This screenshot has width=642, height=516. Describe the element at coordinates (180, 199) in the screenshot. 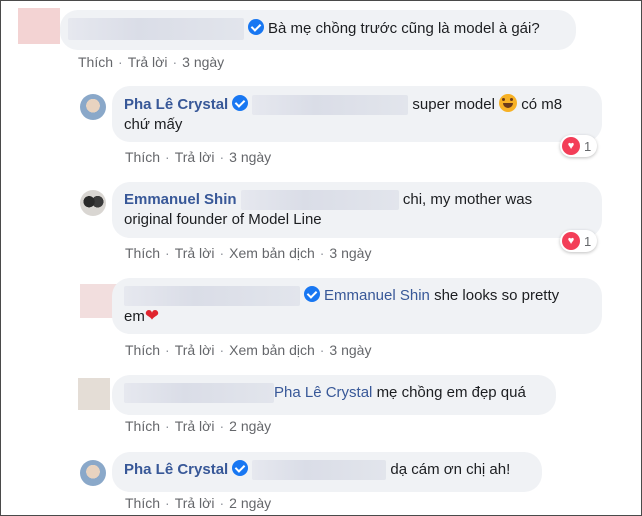

I see `author-name: Emmanuel Shin` at that location.